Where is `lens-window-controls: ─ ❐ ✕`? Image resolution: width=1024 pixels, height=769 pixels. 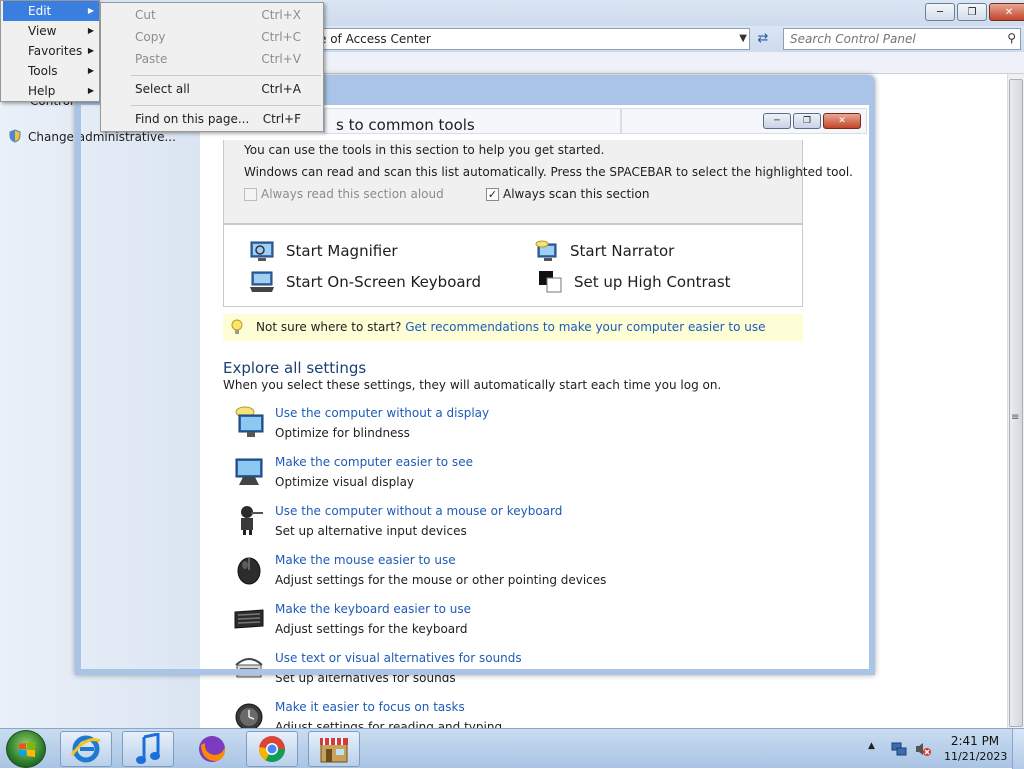
lens-window-controls: ─ ❐ ✕ is located at coordinates (812, 121).